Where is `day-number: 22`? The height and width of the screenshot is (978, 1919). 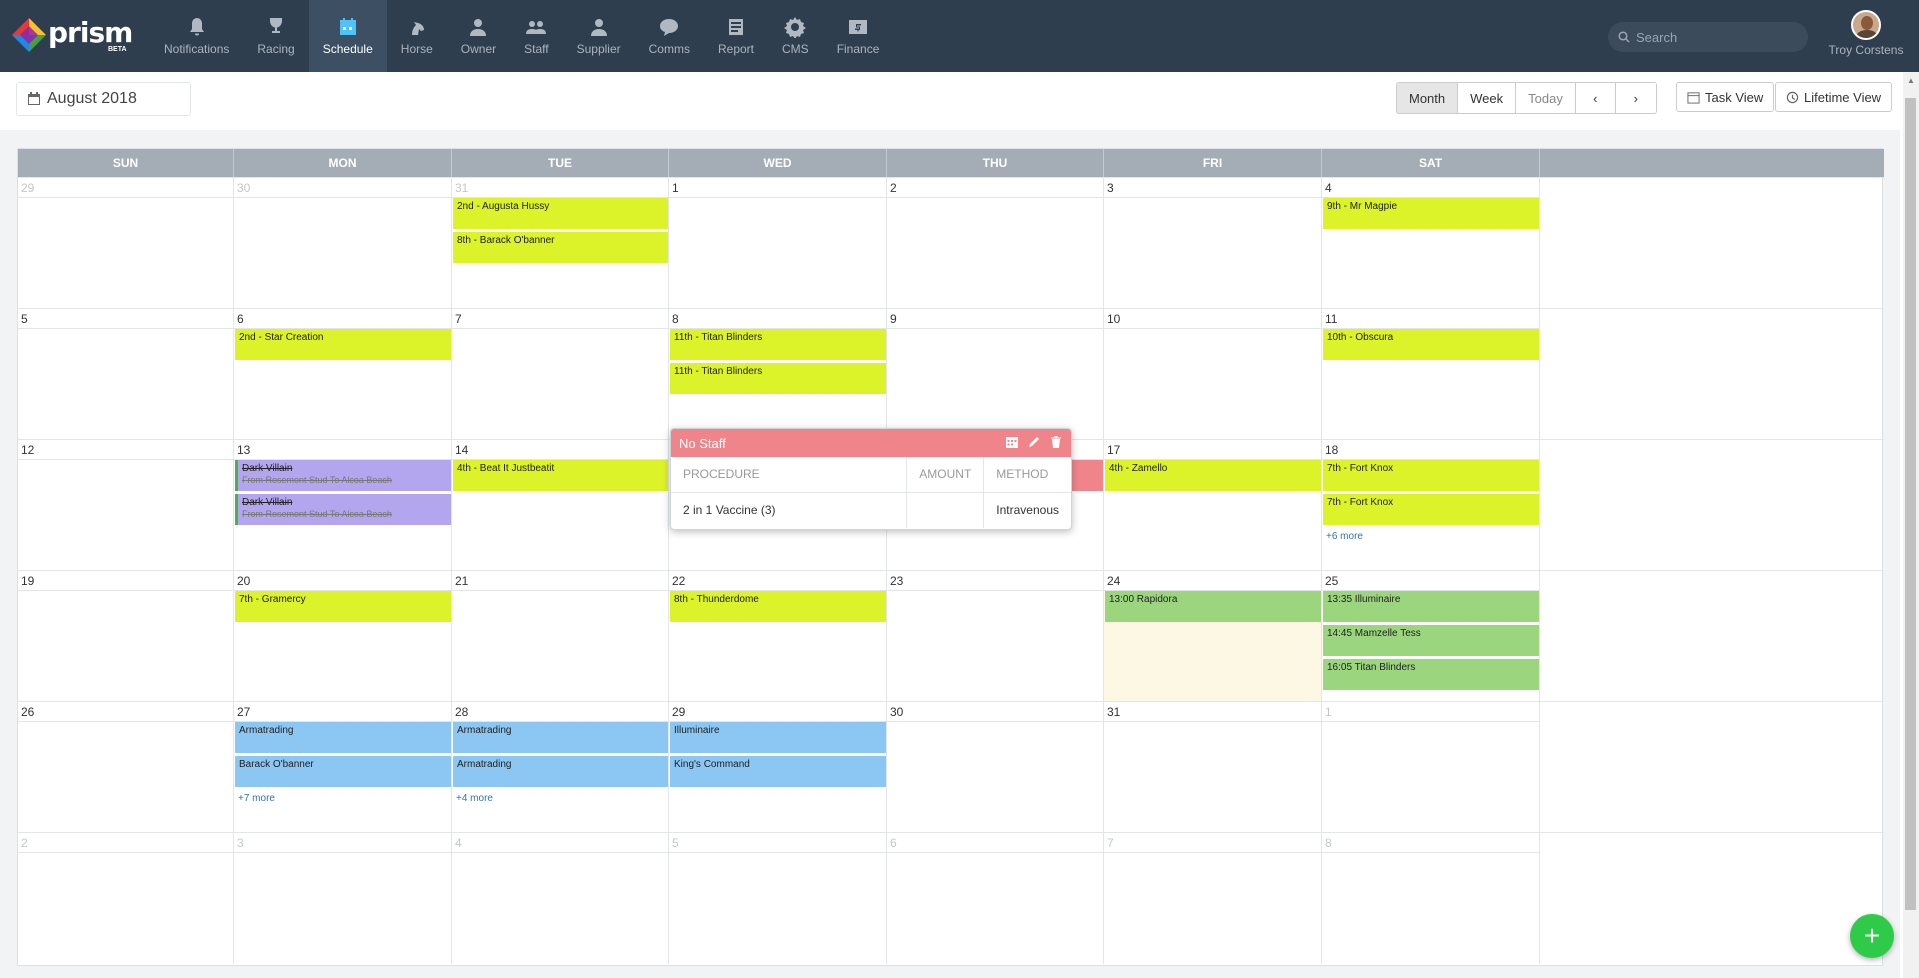
day-number: 22 is located at coordinates (678, 581).